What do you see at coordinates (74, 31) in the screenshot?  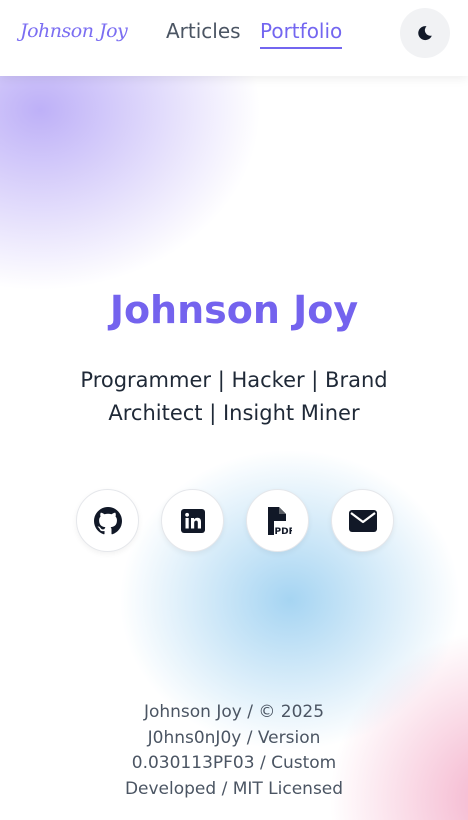 I see `site-logo: Johnson Joy` at bounding box center [74, 31].